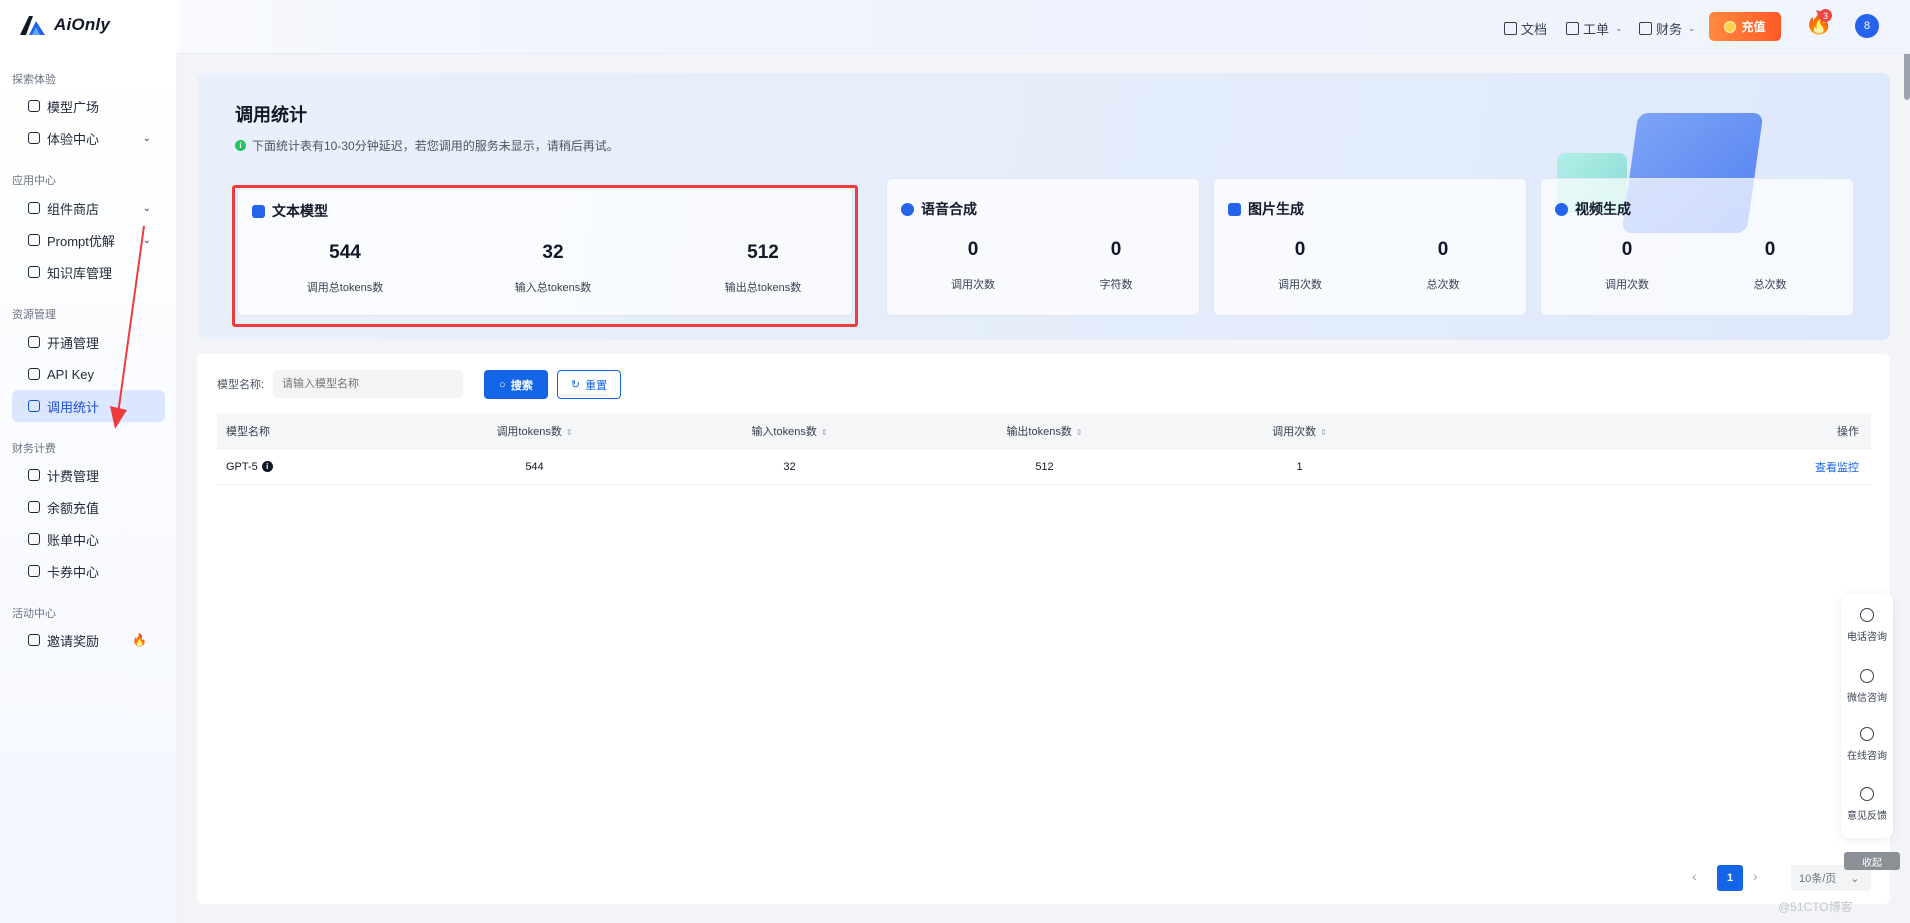 The image size is (1910, 923). What do you see at coordinates (34, 240) in the screenshot?
I see `prompt-icon` at bounding box center [34, 240].